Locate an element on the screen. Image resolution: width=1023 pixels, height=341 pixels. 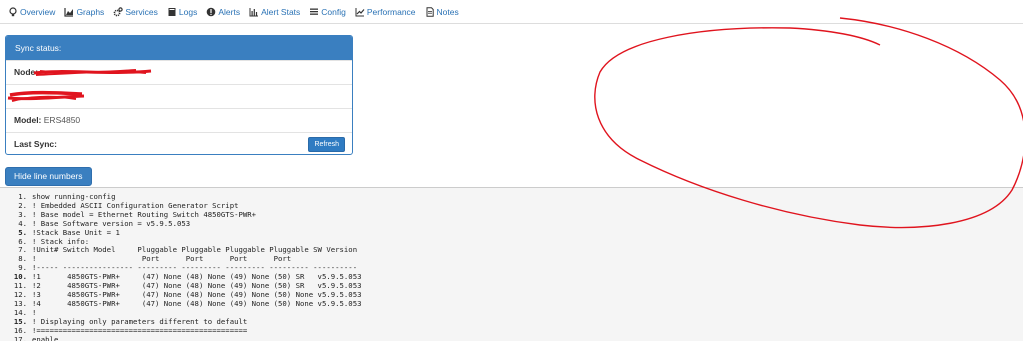
model-label: Model: is located at coordinates (28, 120).